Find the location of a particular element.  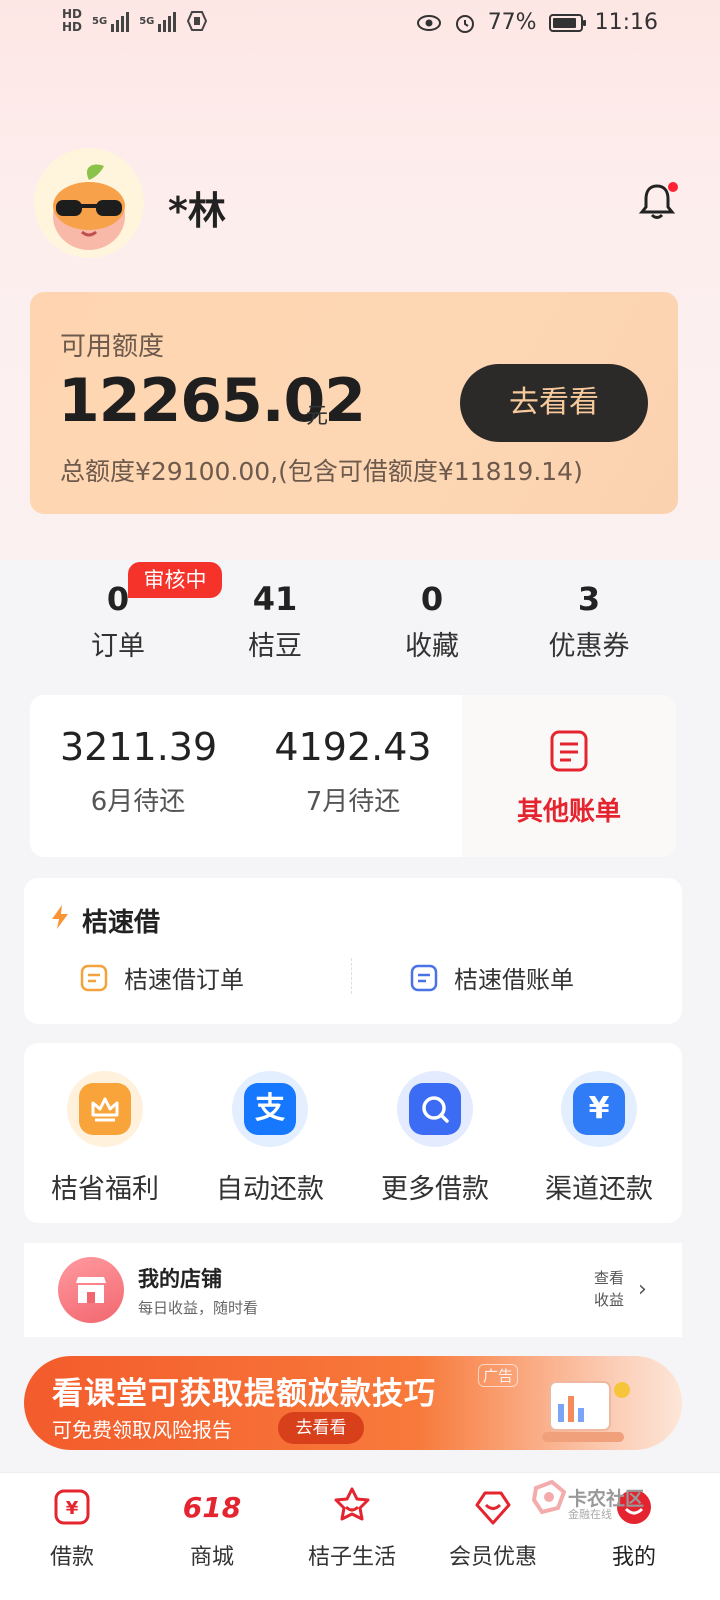

tab-label: 桔子生活 is located at coordinates (351, 1557).